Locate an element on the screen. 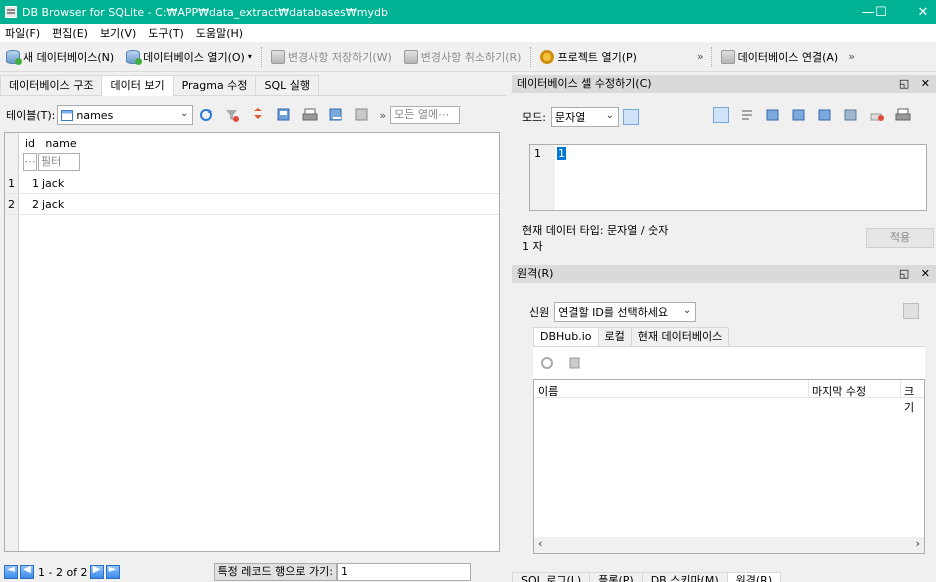 The width and height of the screenshot is (936, 582). new-database-icon is located at coordinates (14, 57).